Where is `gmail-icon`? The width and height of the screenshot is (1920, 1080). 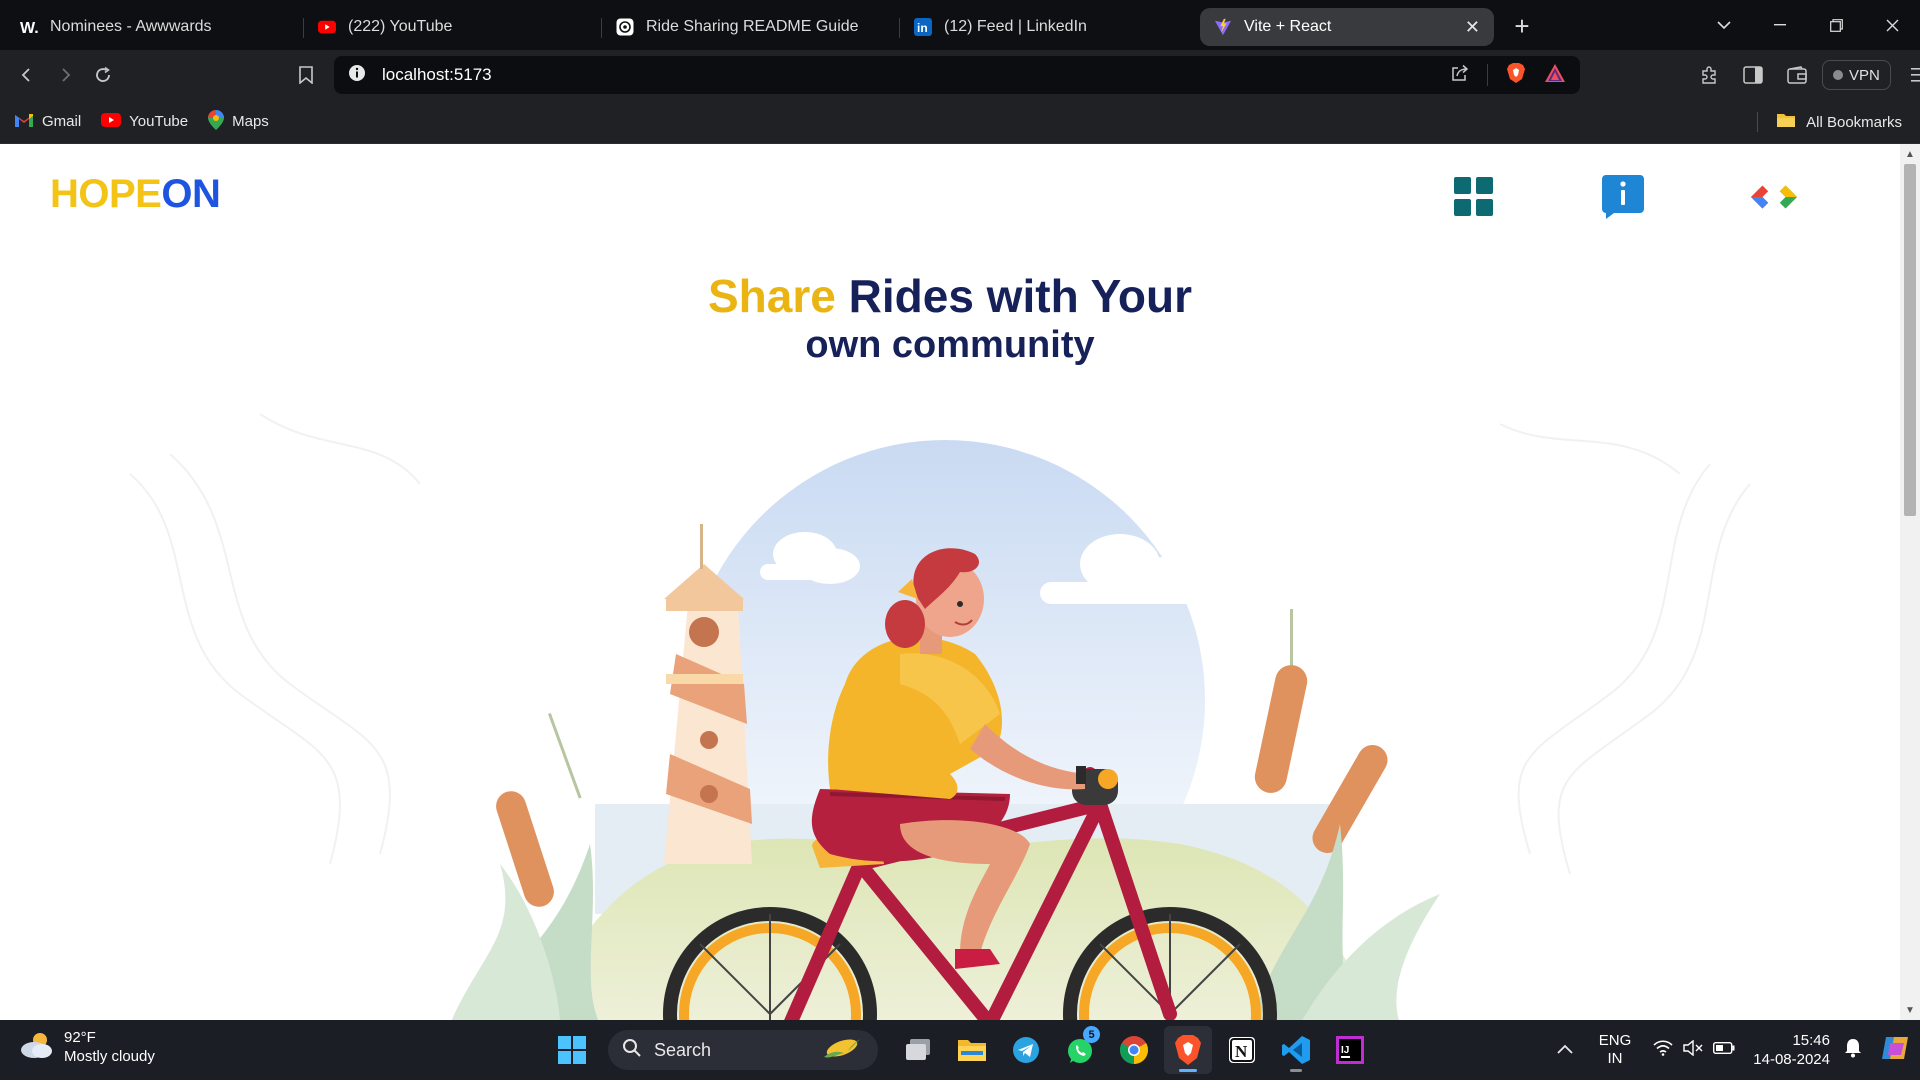
gmail-icon is located at coordinates (24, 122).